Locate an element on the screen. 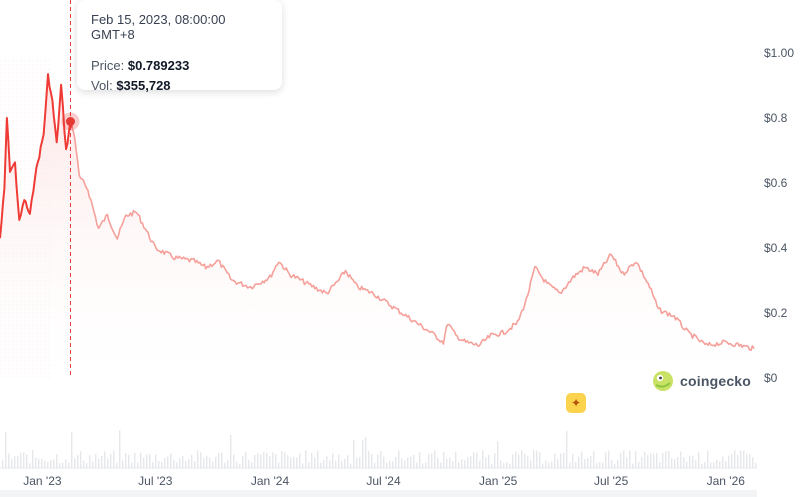 The image size is (811, 497). y-tick-label: $0.4 is located at coordinates (776, 248).